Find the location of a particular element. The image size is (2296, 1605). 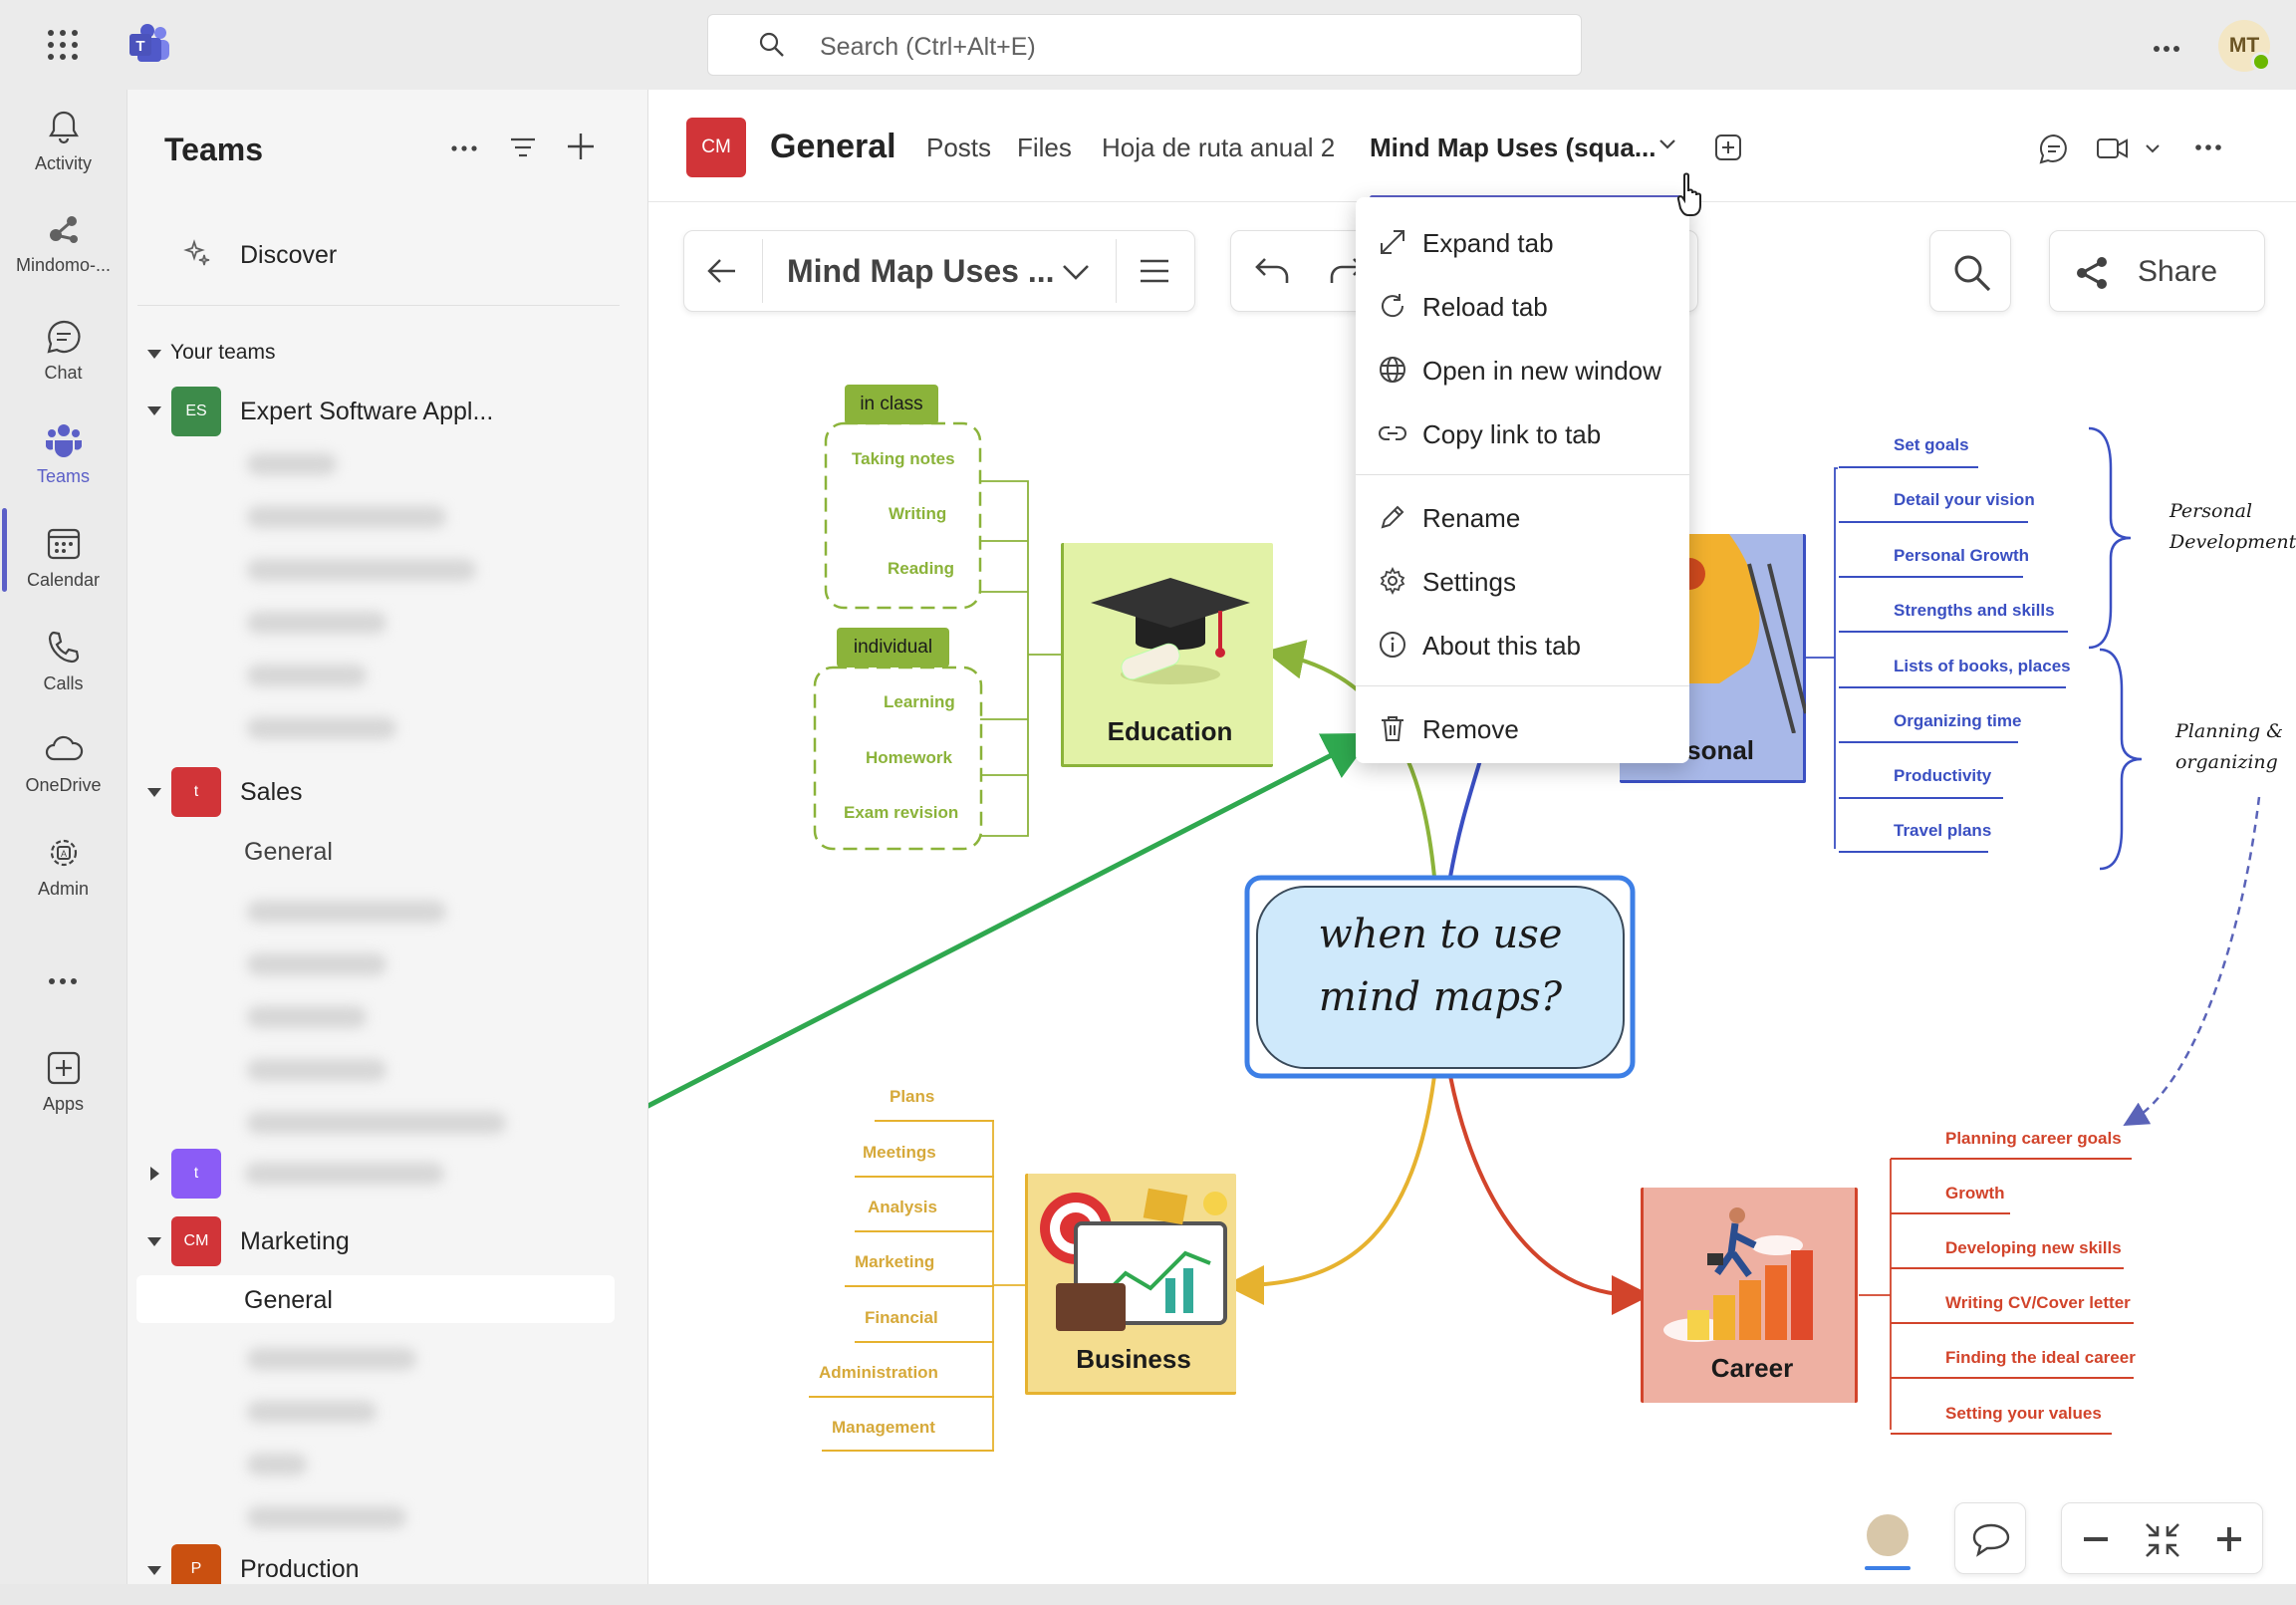

leaf-financial: Financial is located at coordinates (902, 1318).